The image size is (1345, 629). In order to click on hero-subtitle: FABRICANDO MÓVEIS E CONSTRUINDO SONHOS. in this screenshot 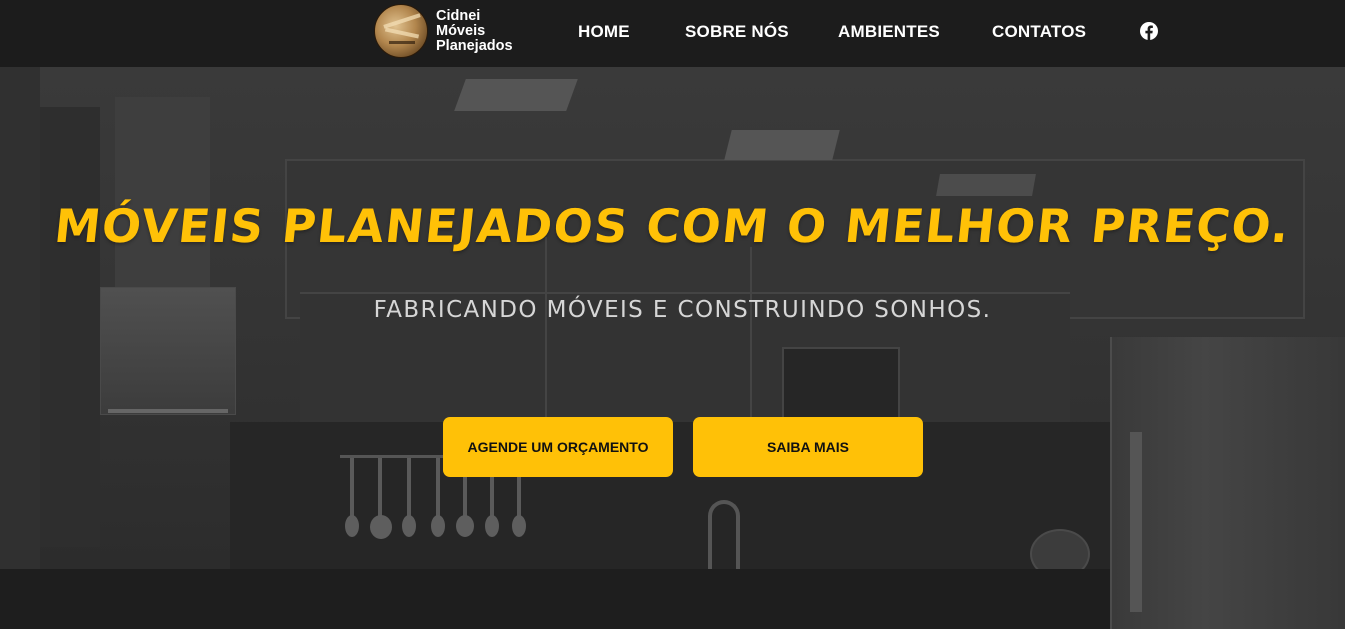, I will do `click(682, 310)`.